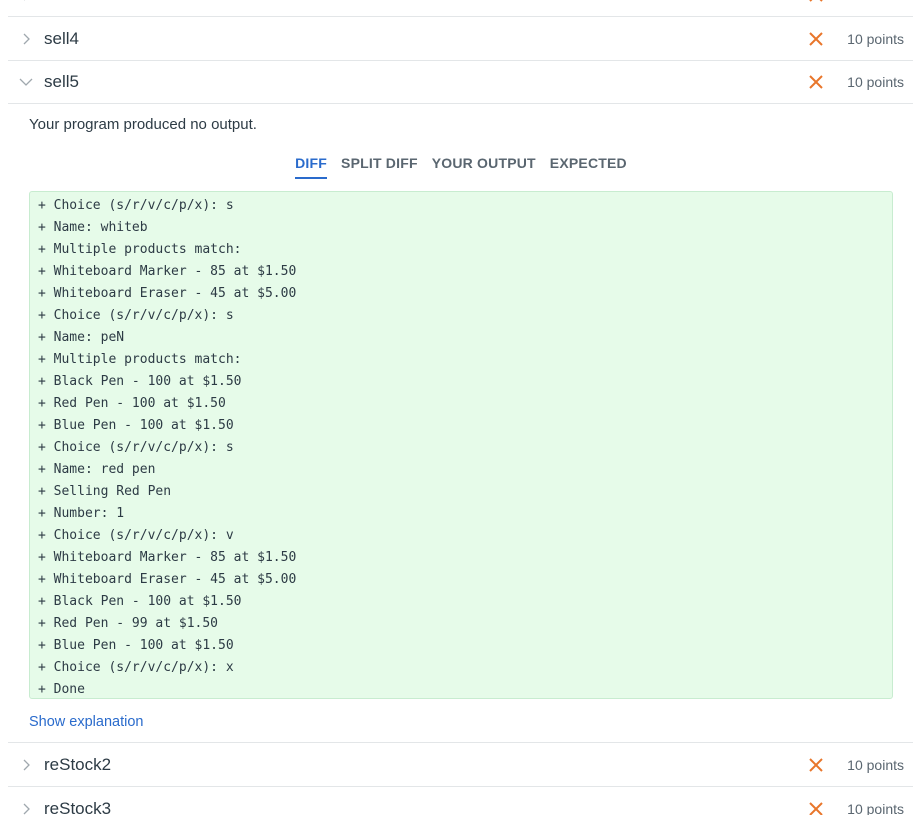 The image size is (913, 815). I want to click on test-row-sell5: sell5 10 points, so click(460, 82).